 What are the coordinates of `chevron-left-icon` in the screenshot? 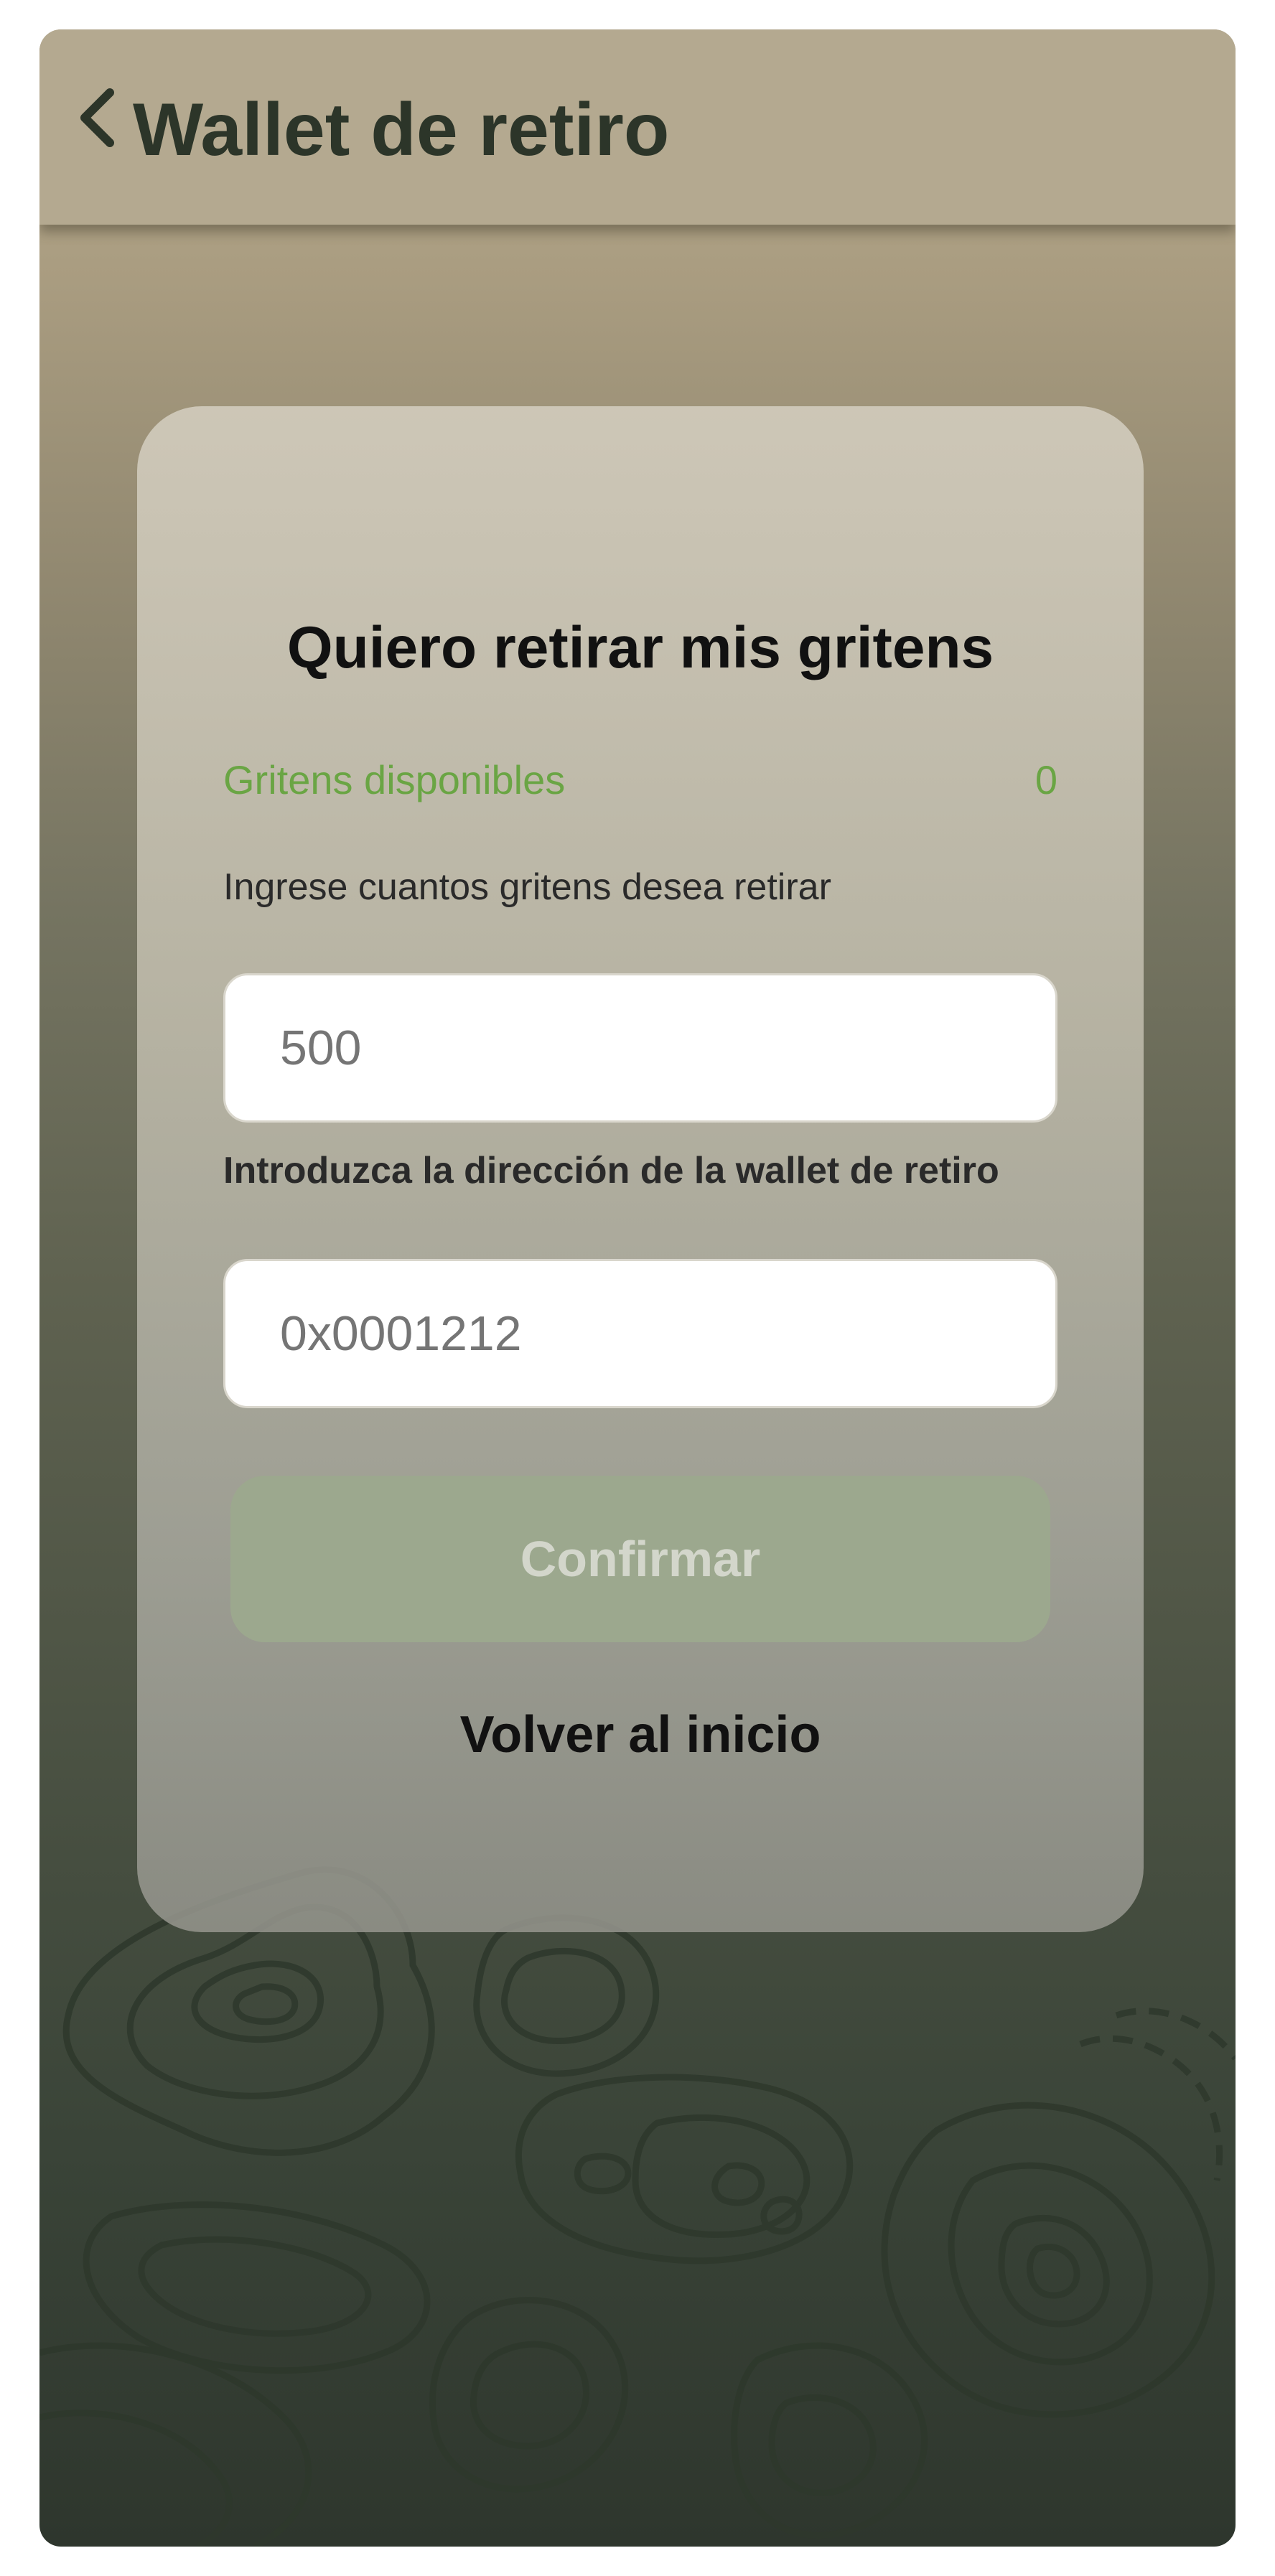 It's located at (99, 120).